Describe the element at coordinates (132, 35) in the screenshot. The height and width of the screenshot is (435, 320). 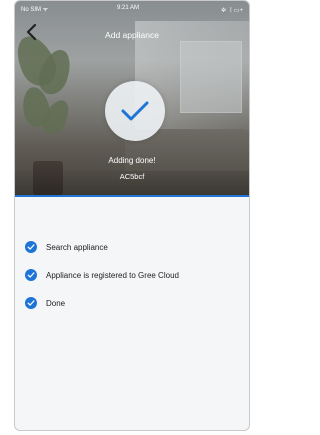
I see `page-title: Add appliance` at that location.